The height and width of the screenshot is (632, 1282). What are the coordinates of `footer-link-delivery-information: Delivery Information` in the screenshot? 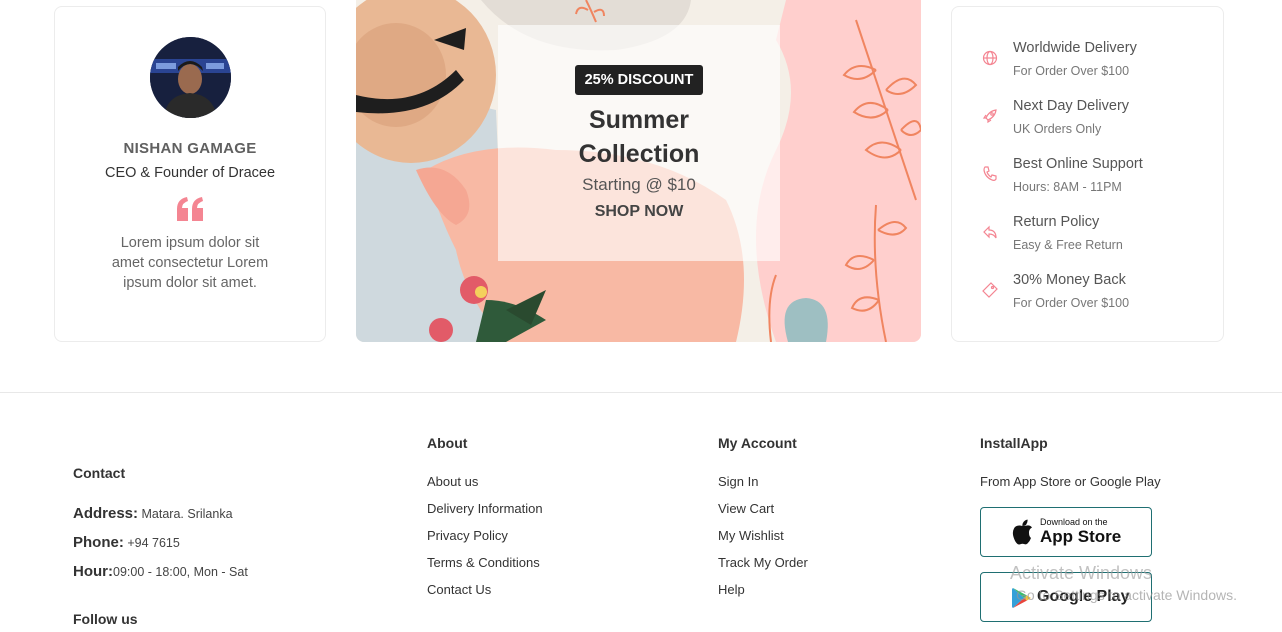 It's located at (485, 508).